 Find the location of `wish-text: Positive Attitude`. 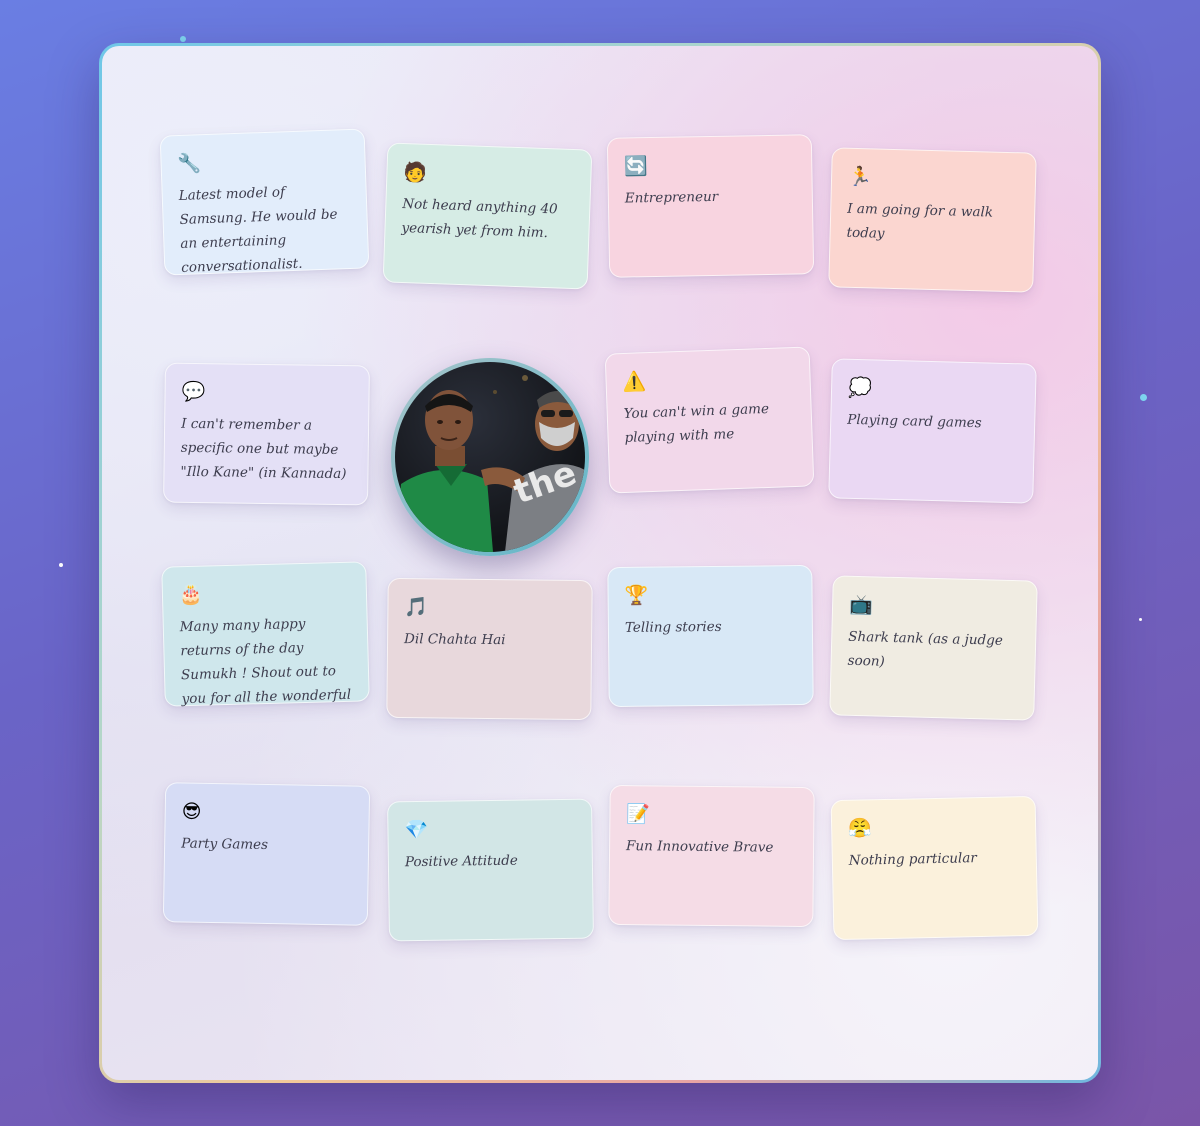

wish-text: Positive Attitude is located at coordinates (461, 861).